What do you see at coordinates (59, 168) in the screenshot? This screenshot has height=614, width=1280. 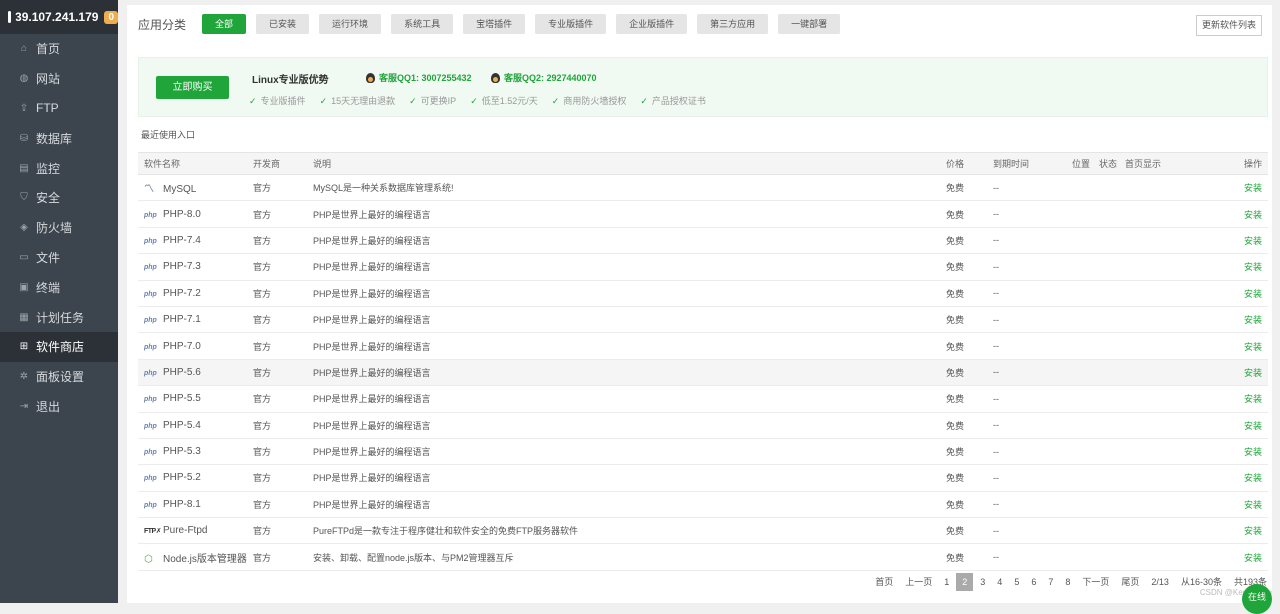 I see `sidebar-item-4: ▤ 监控` at bounding box center [59, 168].